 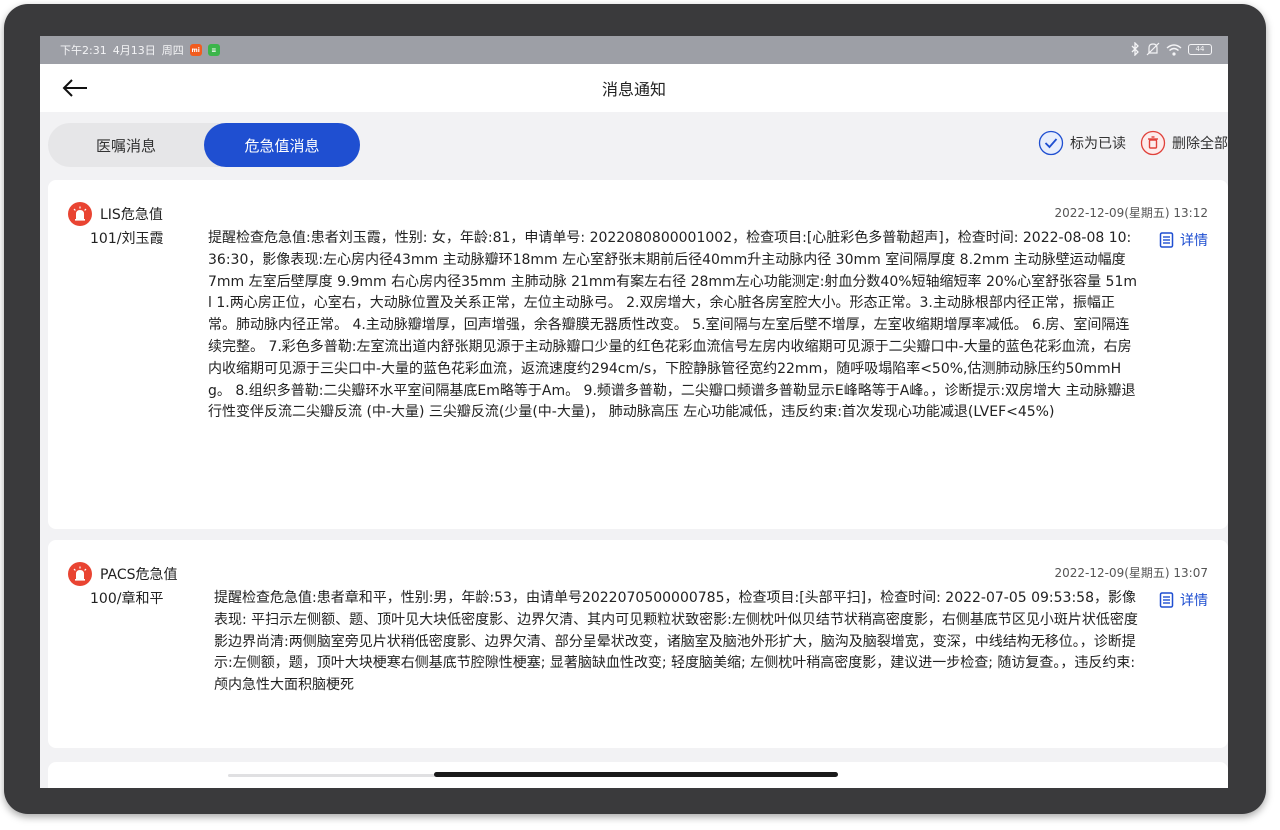 What do you see at coordinates (1131, 213) in the screenshot?
I see `message-time: 2022-12-09(星期五) 13:12` at bounding box center [1131, 213].